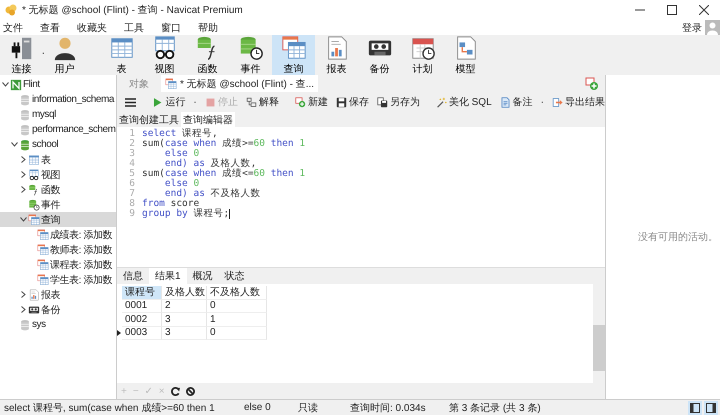 The image size is (720, 415). Describe the element at coordinates (505, 102) in the screenshot. I see `note-icon` at that location.